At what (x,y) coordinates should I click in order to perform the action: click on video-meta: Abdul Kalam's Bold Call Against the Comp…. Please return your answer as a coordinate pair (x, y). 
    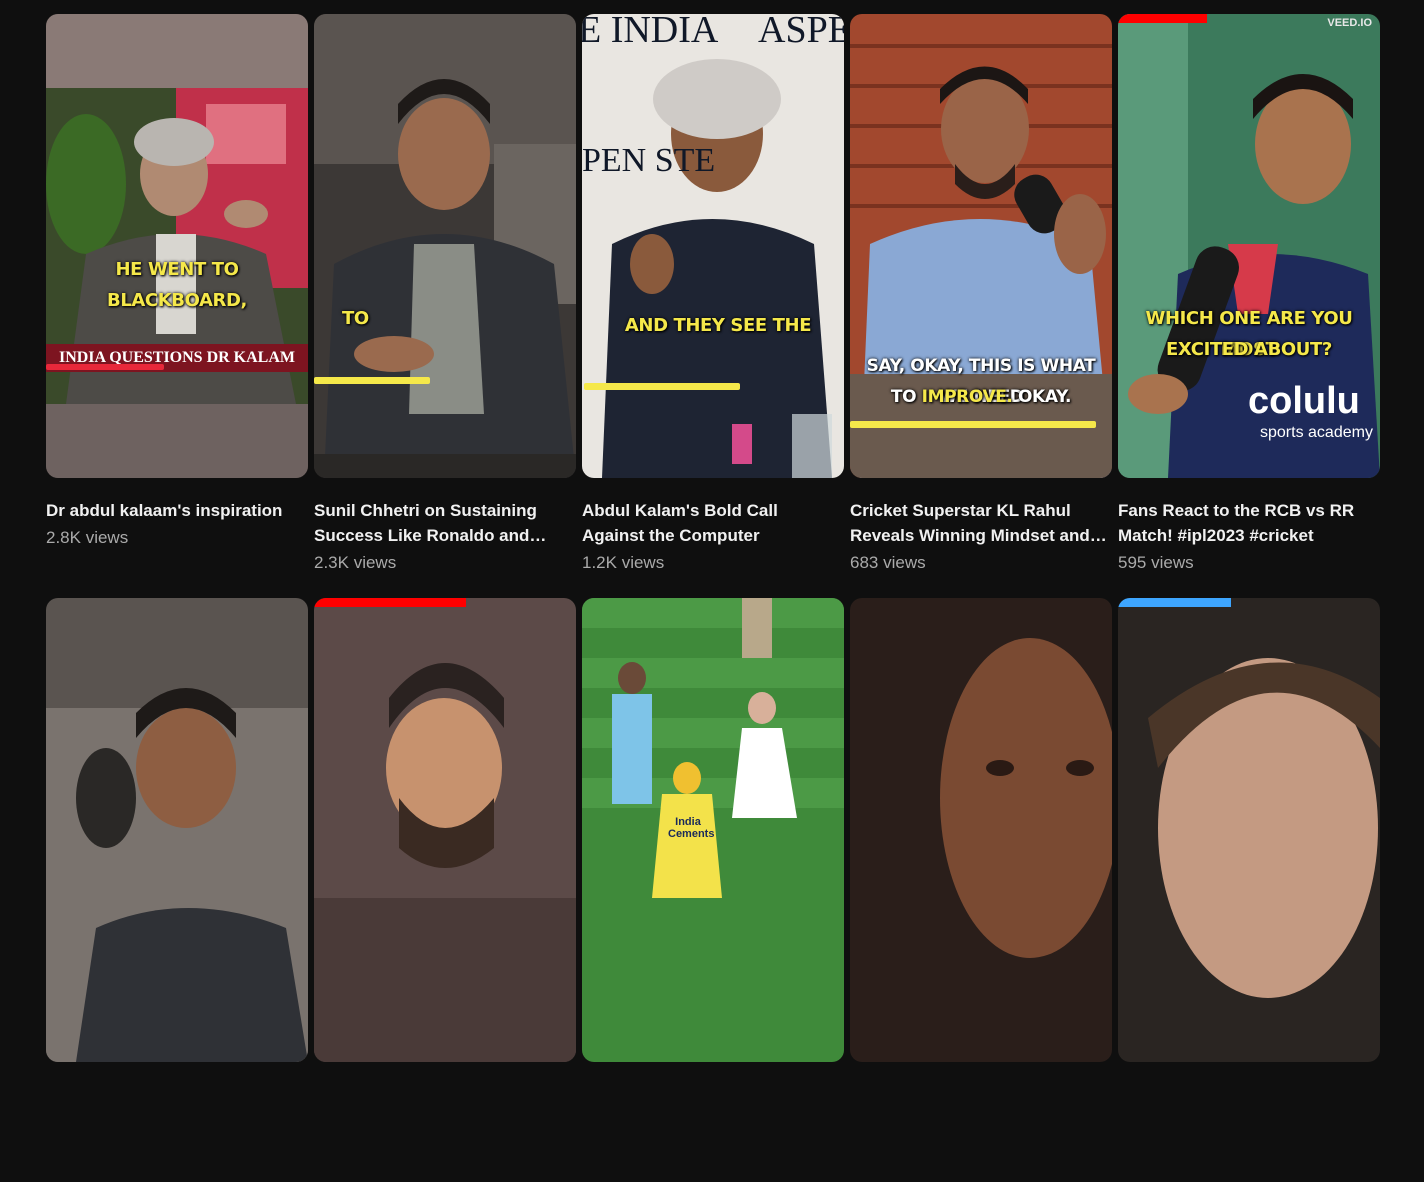
    Looking at the image, I should click on (713, 526).